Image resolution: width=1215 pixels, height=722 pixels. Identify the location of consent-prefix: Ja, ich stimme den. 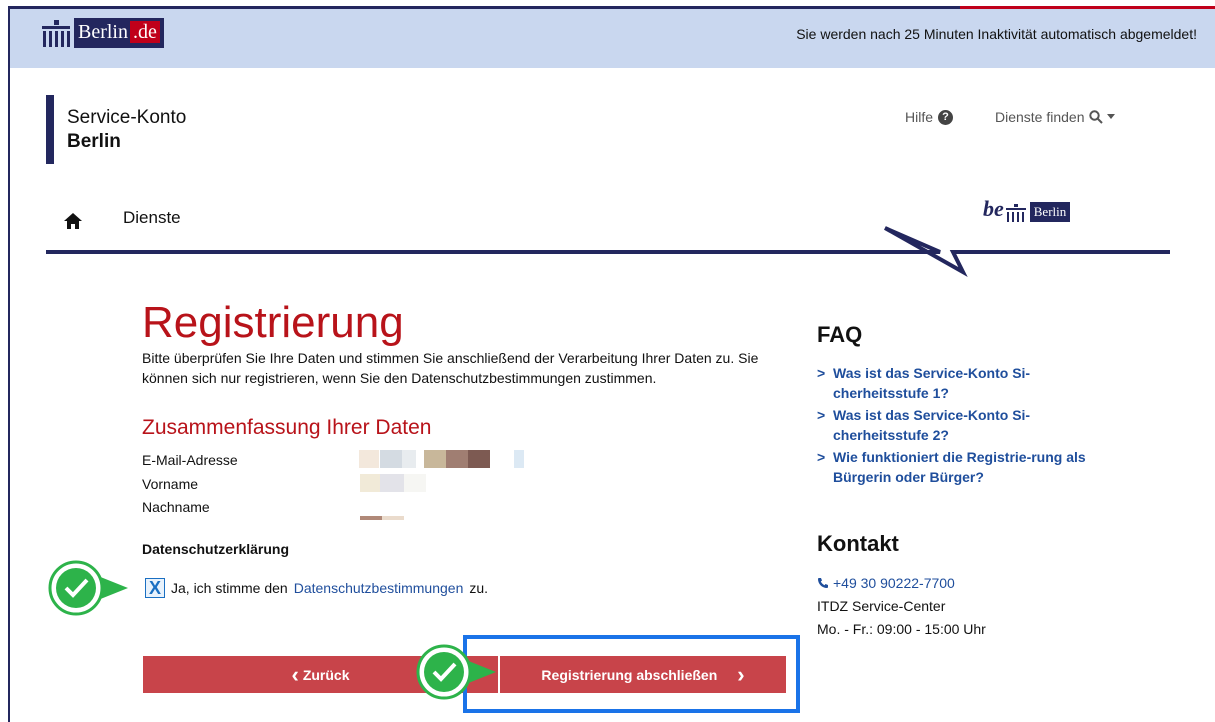
(229, 588).